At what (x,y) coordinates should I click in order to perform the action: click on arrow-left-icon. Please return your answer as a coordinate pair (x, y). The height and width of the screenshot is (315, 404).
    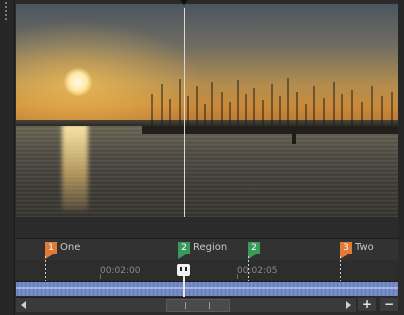
    Looking at the image, I should click on (23, 305).